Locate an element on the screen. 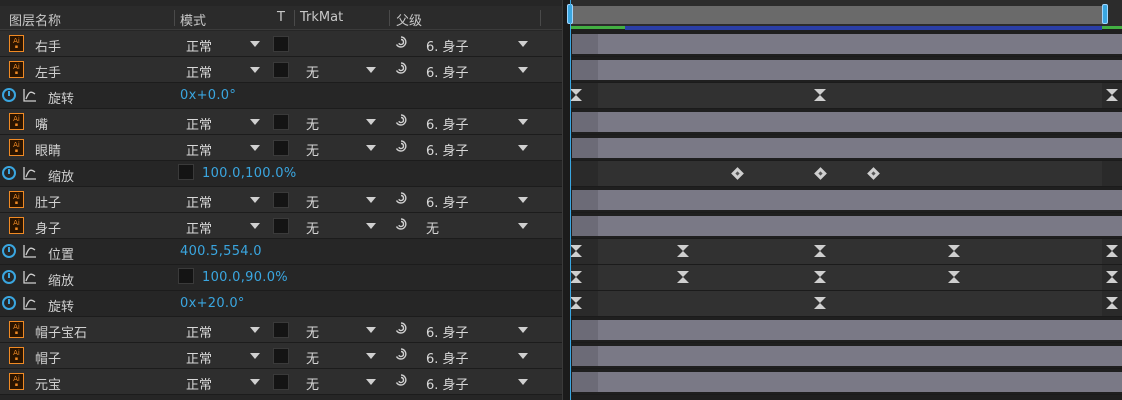  property-value: 100.0,90.0% is located at coordinates (245, 277).